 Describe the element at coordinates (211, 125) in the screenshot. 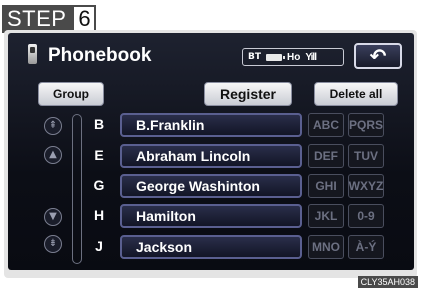

I see `contact-item: B.Franklin` at that location.